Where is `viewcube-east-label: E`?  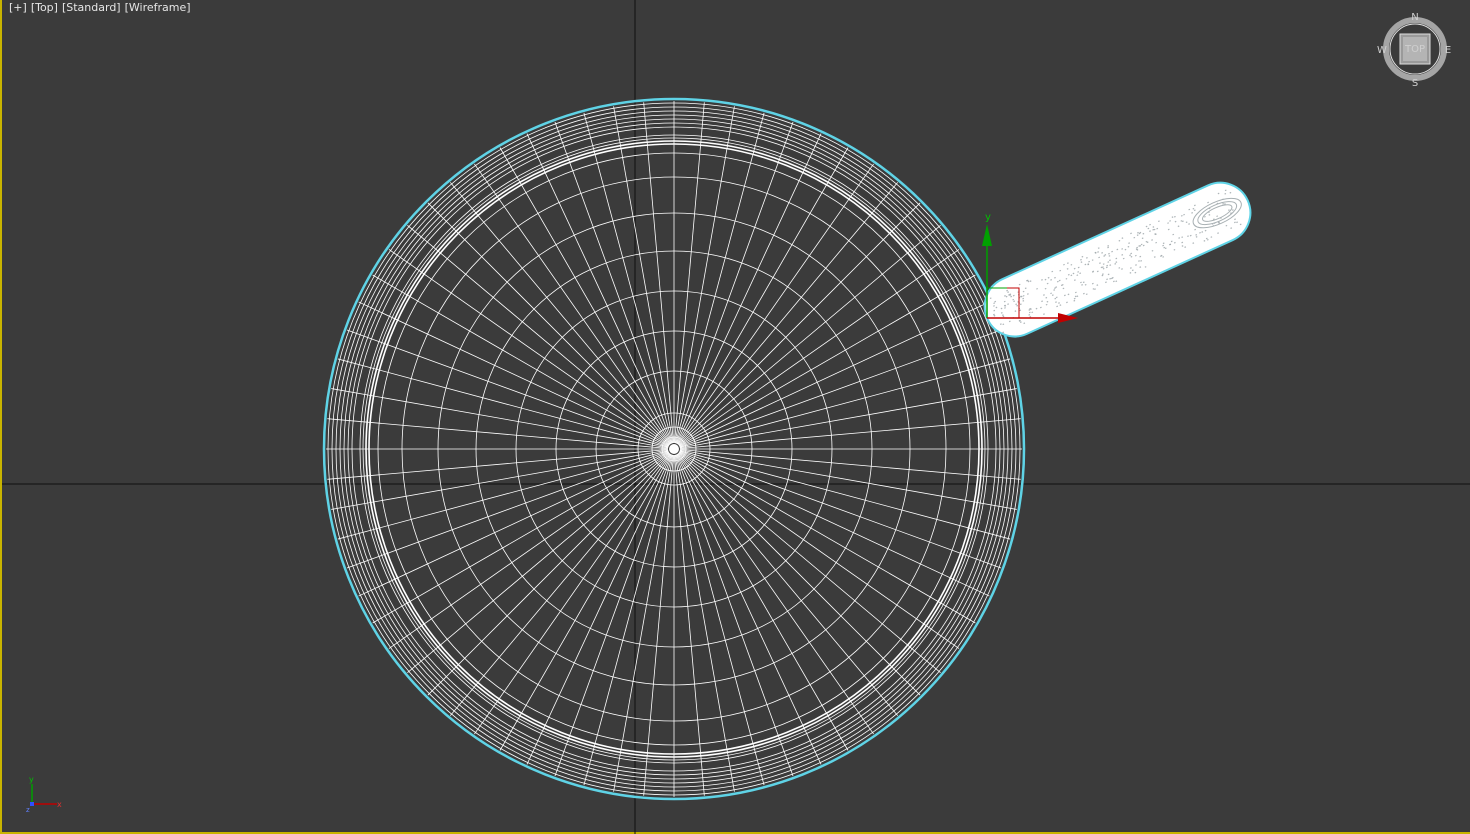 viewcube-east-label: E is located at coordinates (1448, 50).